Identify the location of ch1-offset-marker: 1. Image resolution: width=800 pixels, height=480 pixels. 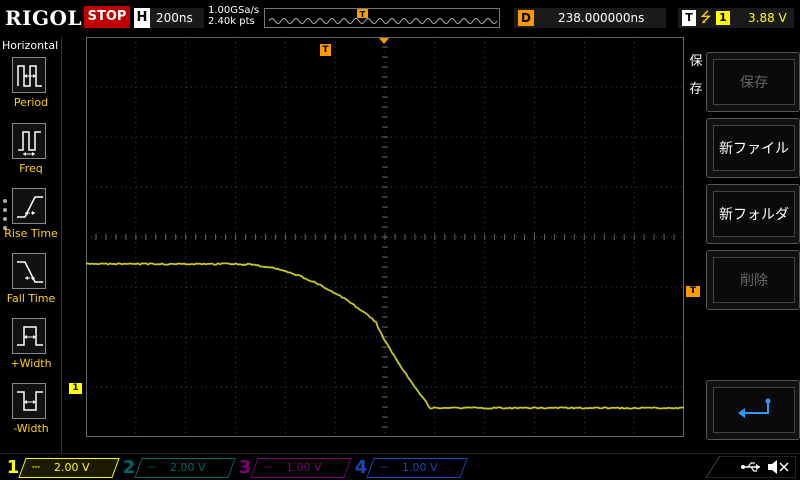
(75, 388).